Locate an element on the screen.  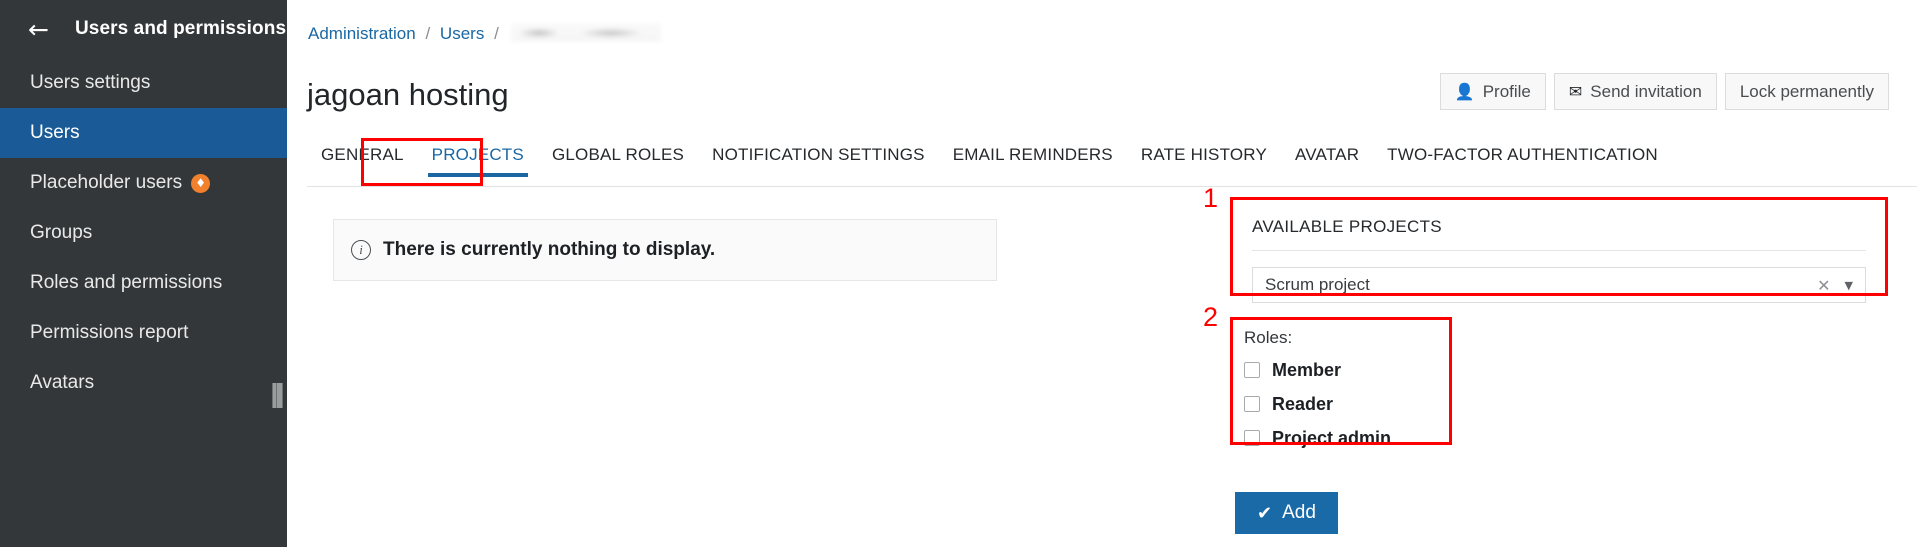
tab-general: GENERAL is located at coordinates (362, 161).